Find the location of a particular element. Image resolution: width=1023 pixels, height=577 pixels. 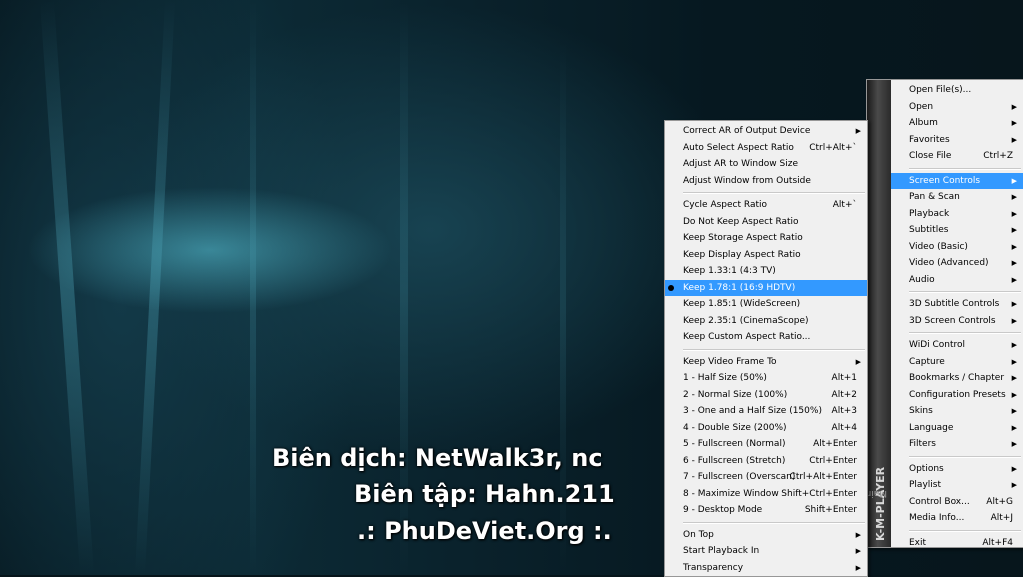

menu-item-label: Video (Advanced) is located at coordinates (949, 263).